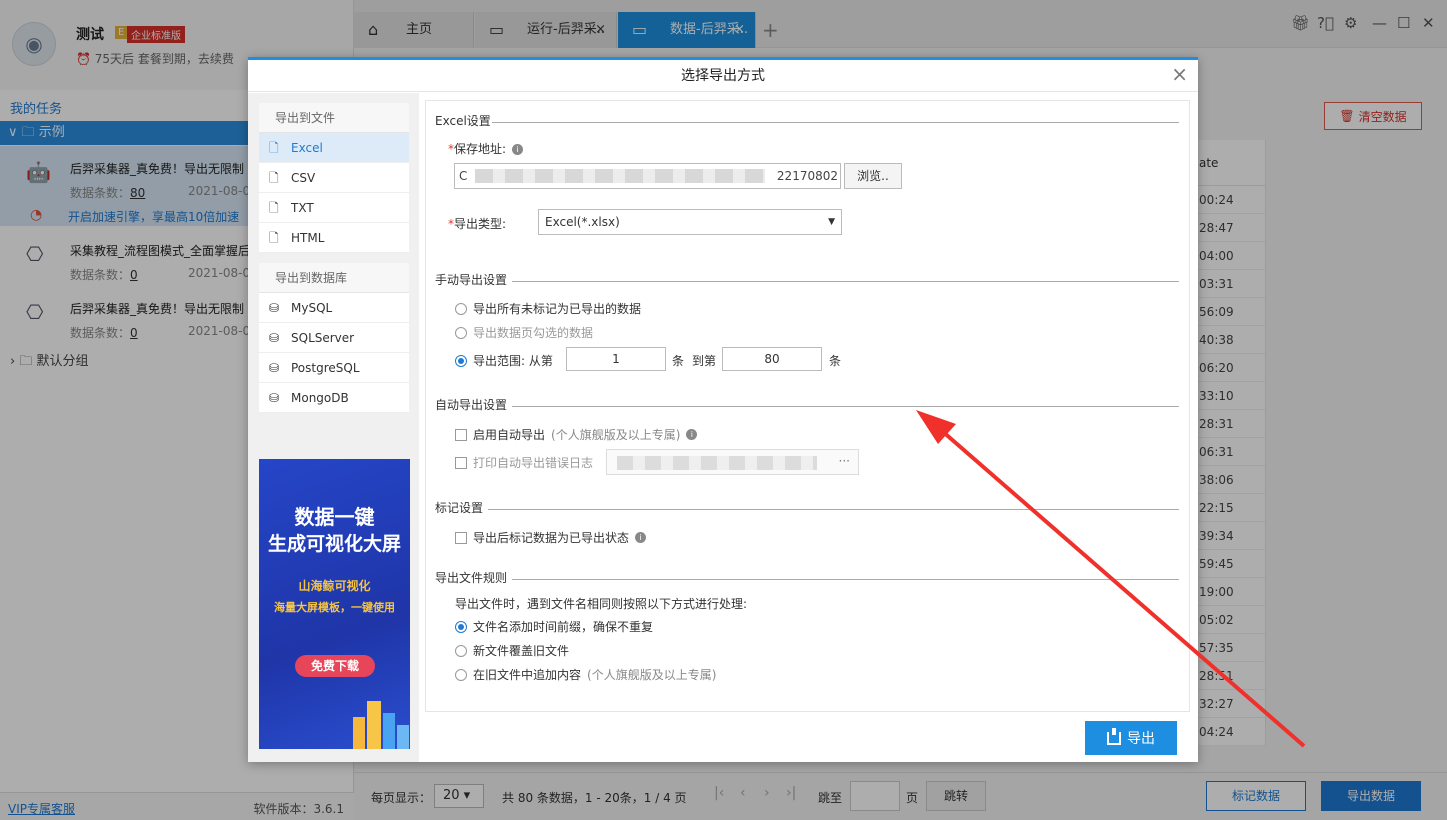 This screenshot has width=1447, height=820. What do you see at coordinates (334, 238) in the screenshot?
I see `sidebar-item-html: 🗋 HTML` at bounding box center [334, 238].